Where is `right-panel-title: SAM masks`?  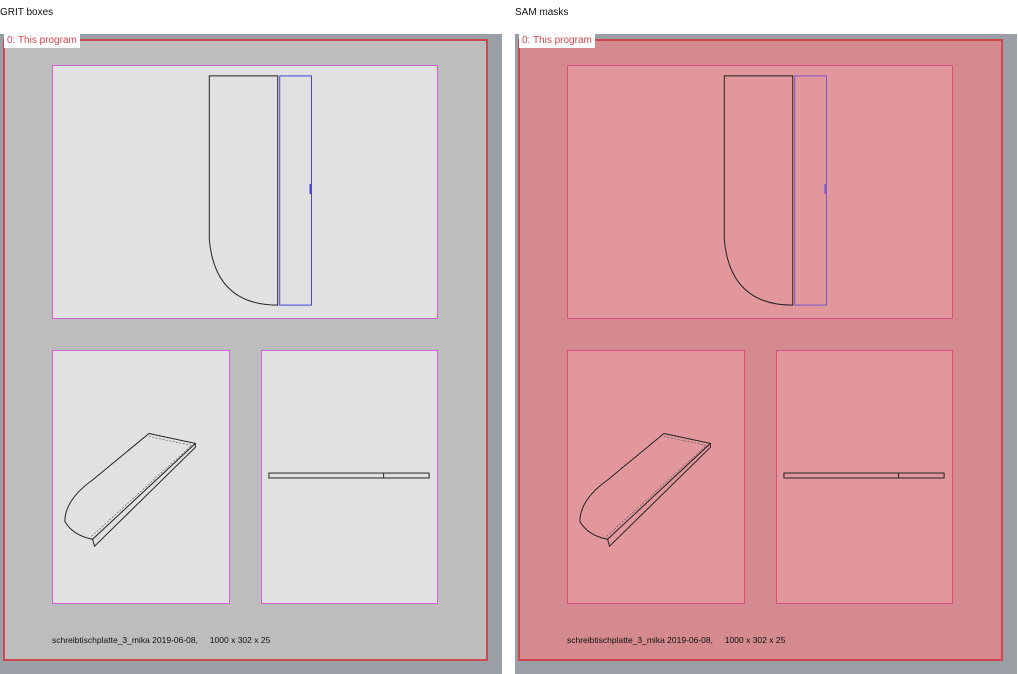
right-panel-title: SAM masks is located at coordinates (542, 12).